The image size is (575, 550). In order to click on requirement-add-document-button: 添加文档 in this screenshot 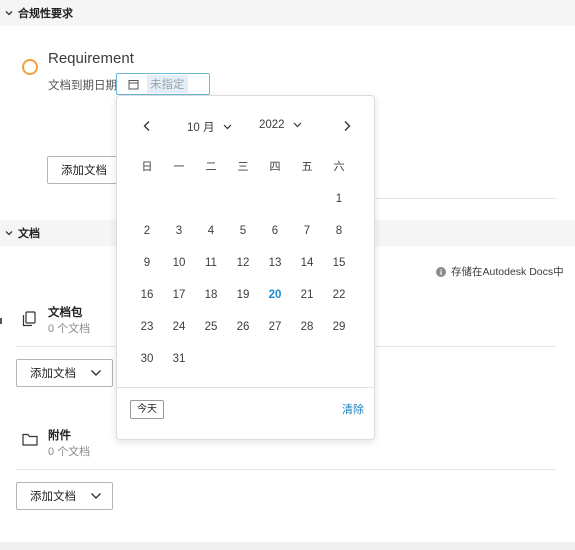, I will do `click(87, 170)`.